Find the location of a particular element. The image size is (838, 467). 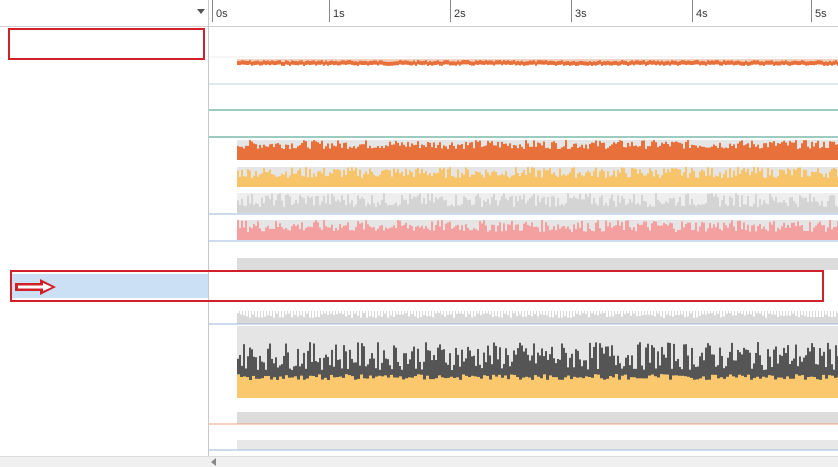

dropdown-arrow-icon is located at coordinates (201, 11).